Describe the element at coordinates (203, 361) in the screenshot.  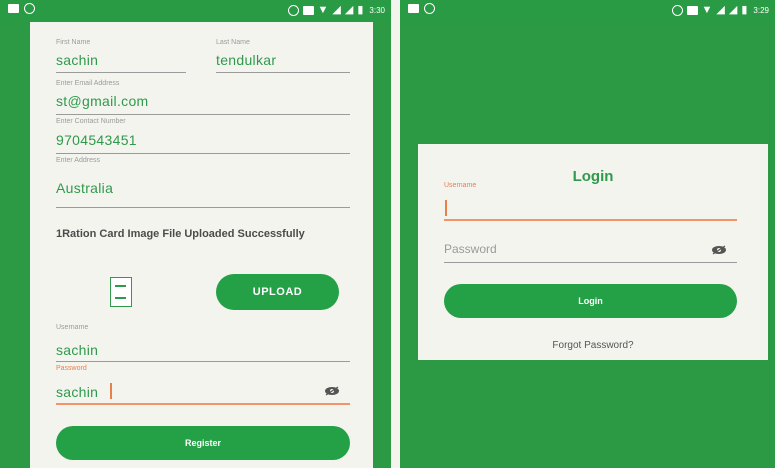
I see `username-underline` at that location.